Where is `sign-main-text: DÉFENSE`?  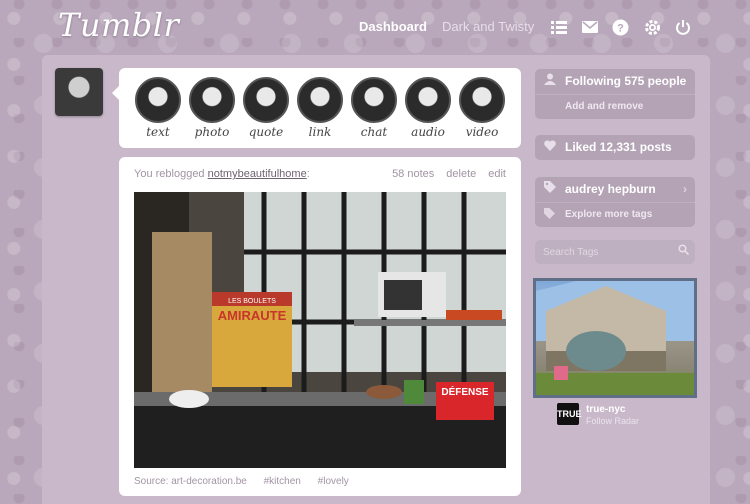 sign-main-text: DÉFENSE is located at coordinates (465, 391).